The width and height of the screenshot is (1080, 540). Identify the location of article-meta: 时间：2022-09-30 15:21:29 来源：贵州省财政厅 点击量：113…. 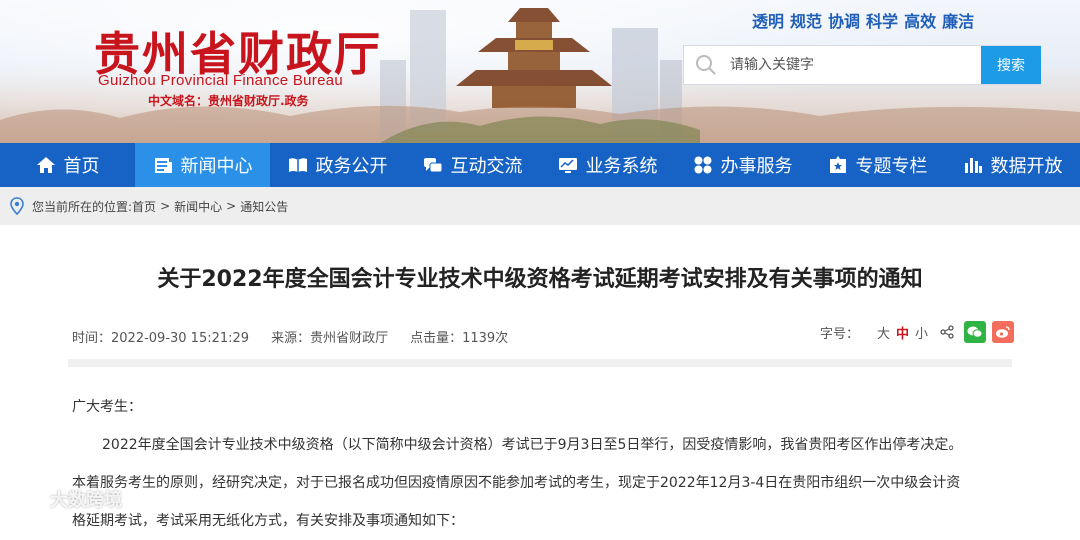
(301, 336).